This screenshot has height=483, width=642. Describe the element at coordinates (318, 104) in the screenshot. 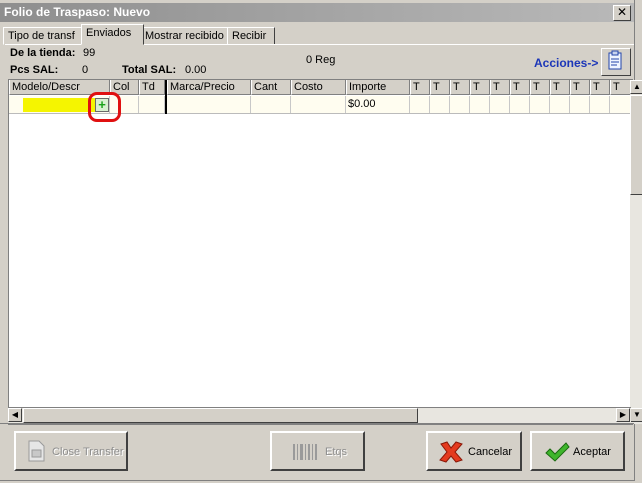

I see `cell-costo` at that location.